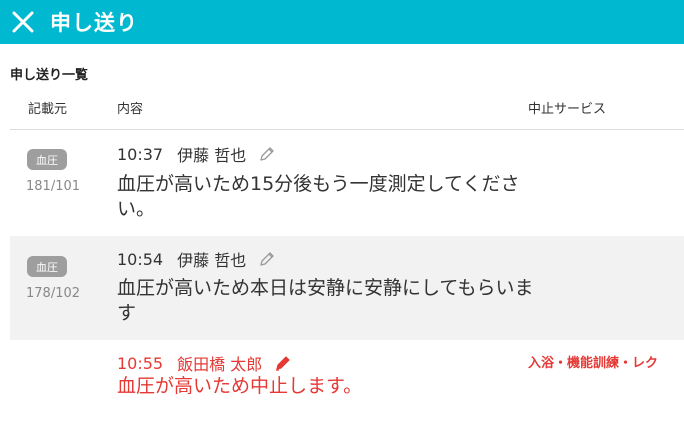  Describe the element at coordinates (140, 259) in the screenshot. I see `entry-time: 10:54` at that location.